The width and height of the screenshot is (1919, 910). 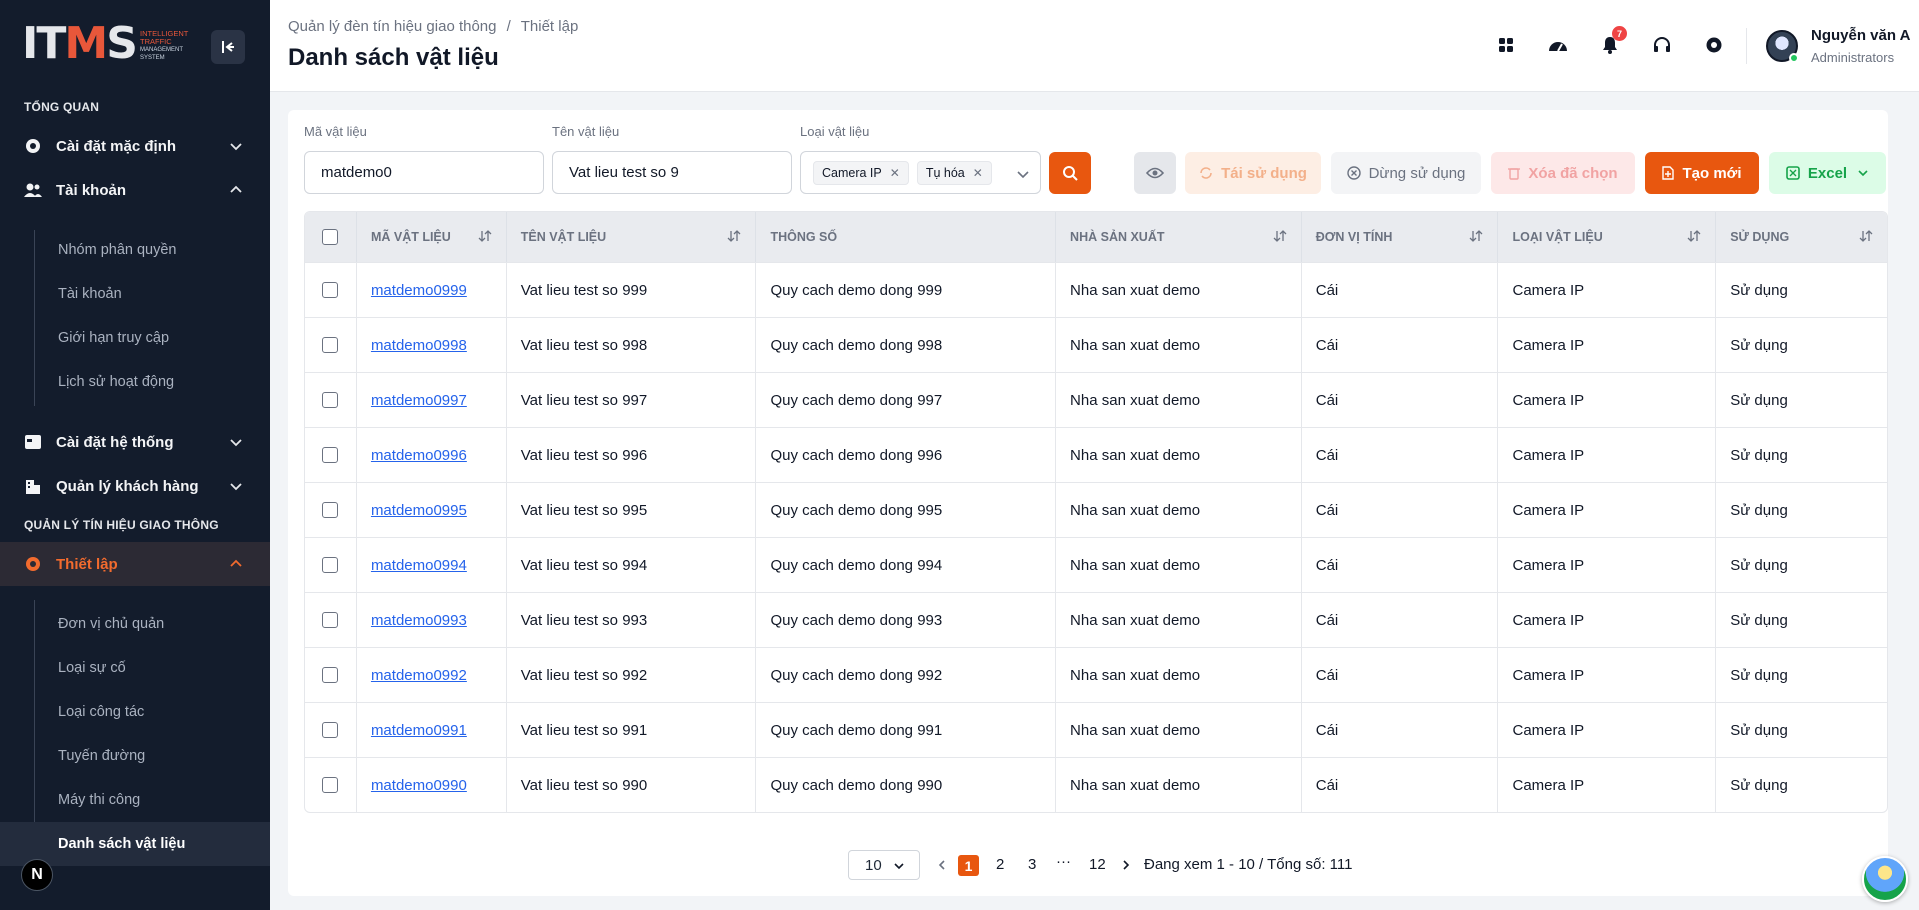 What do you see at coordinates (884, 865) in the screenshot?
I see `page-size-select: 10` at bounding box center [884, 865].